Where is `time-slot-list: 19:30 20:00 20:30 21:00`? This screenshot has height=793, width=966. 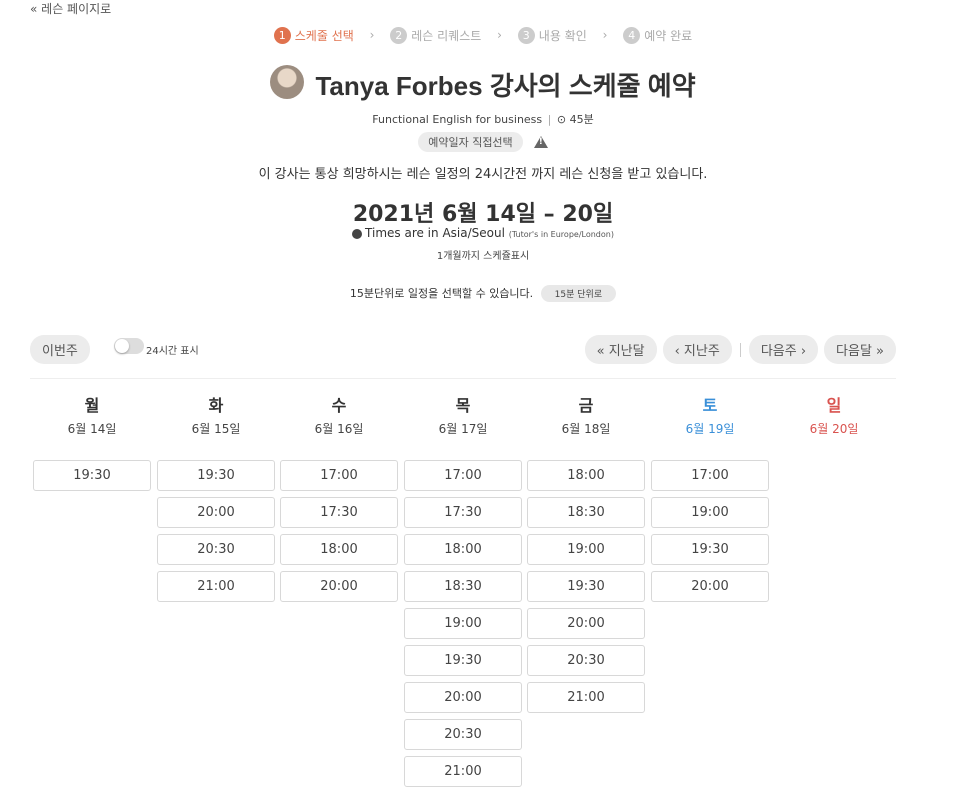
time-slot-list: 19:30 20:00 20:30 21:00 is located at coordinates (216, 534).